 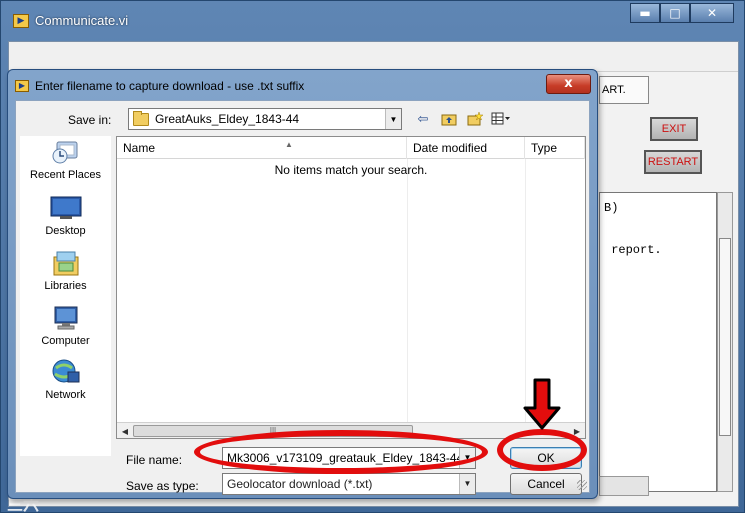 What do you see at coordinates (542, 404) in the screenshot?
I see `down-arrow-icon` at bounding box center [542, 404].